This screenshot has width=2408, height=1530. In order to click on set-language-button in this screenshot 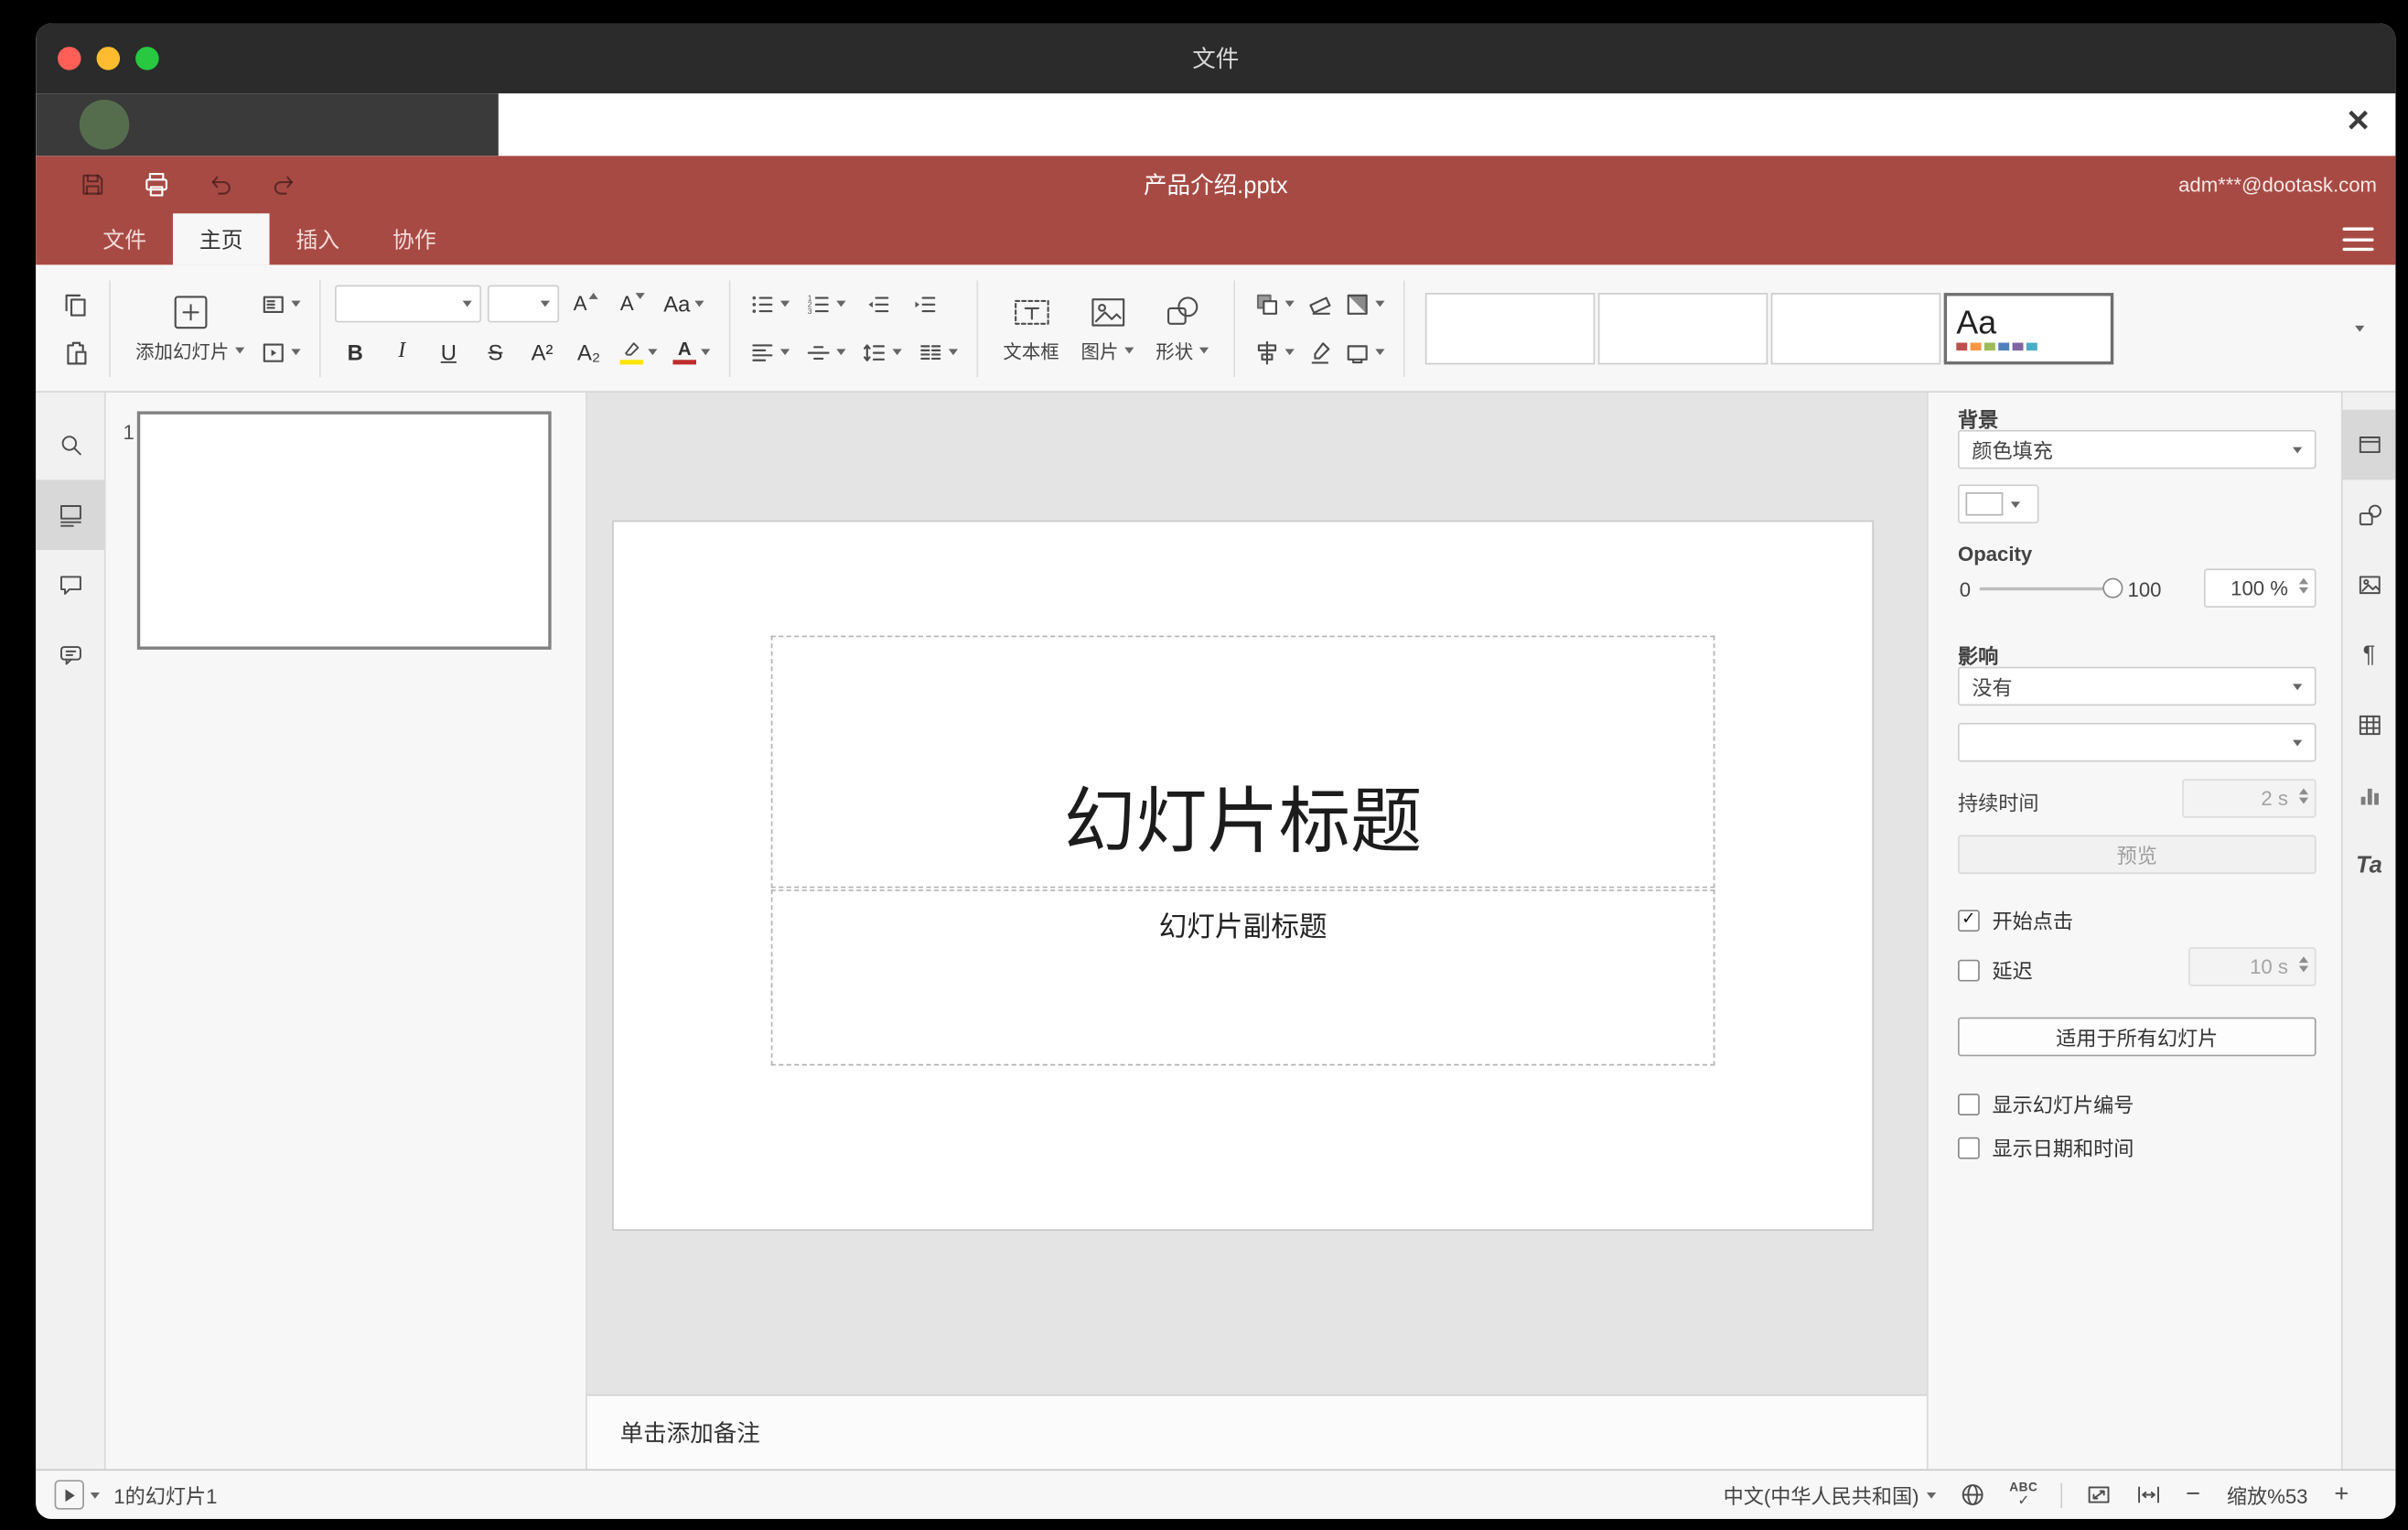, I will do `click(1973, 1495)`.